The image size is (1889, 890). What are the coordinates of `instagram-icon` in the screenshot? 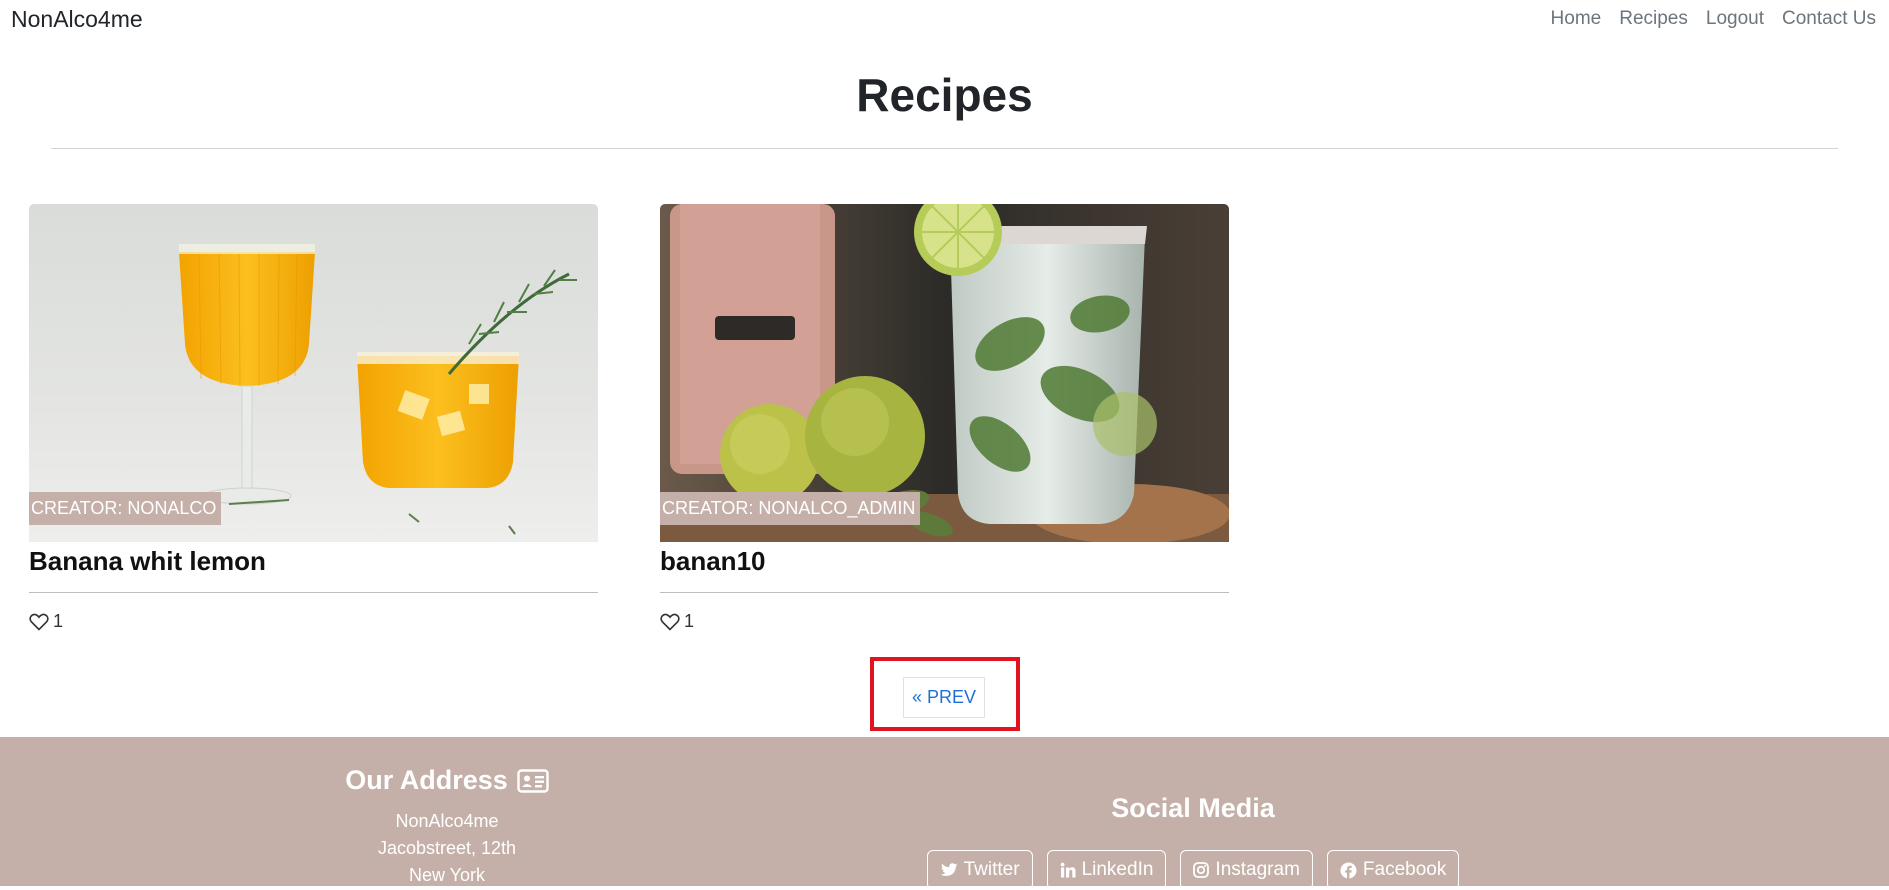 It's located at (1201, 870).